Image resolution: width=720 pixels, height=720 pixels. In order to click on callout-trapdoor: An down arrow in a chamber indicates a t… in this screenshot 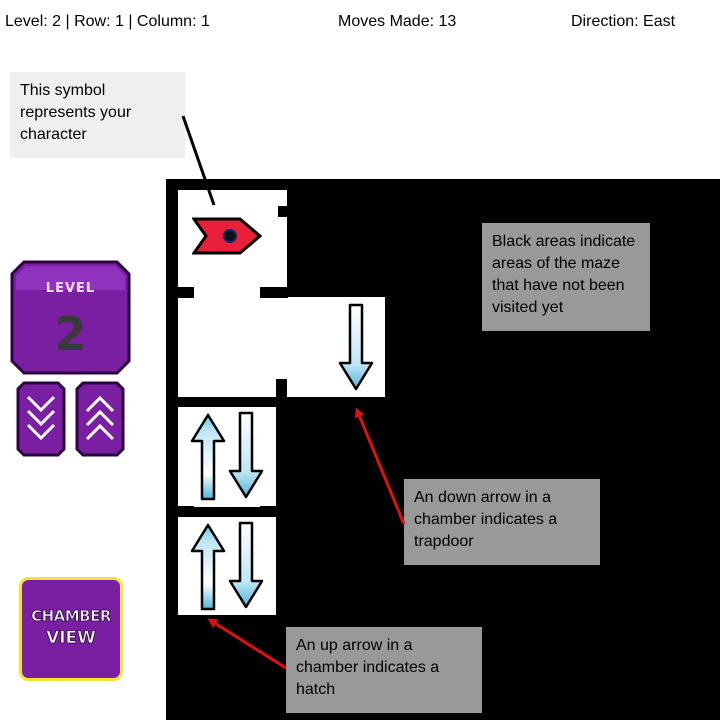, I will do `click(502, 522)`.